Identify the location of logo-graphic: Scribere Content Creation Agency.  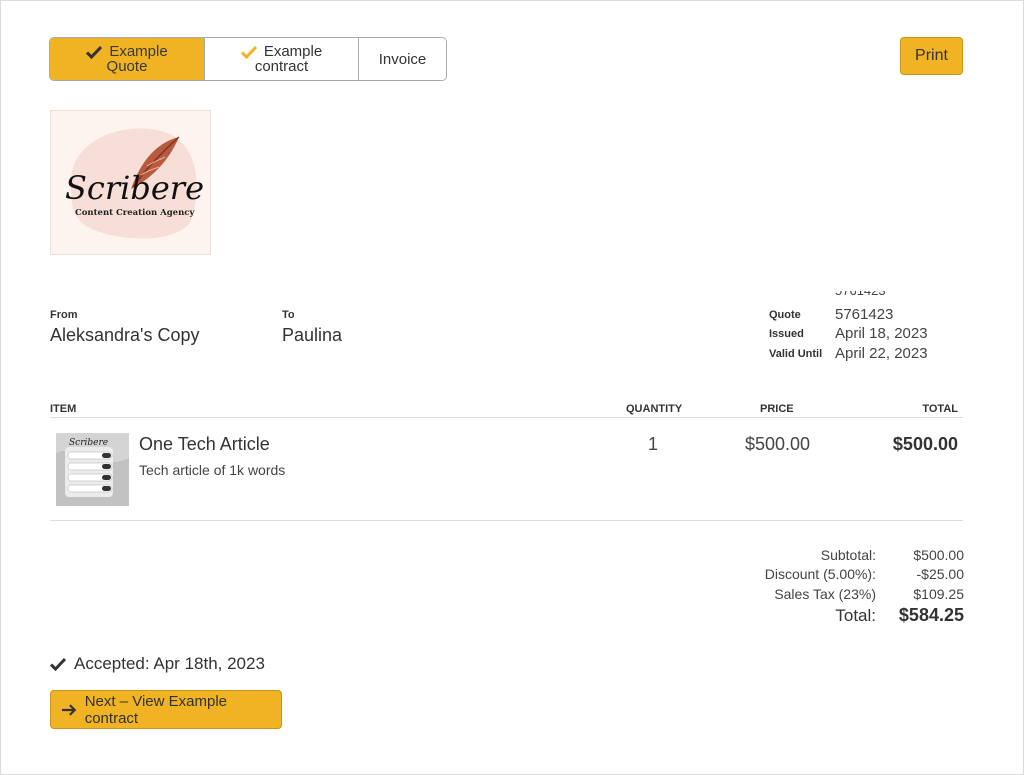
(134, 183).